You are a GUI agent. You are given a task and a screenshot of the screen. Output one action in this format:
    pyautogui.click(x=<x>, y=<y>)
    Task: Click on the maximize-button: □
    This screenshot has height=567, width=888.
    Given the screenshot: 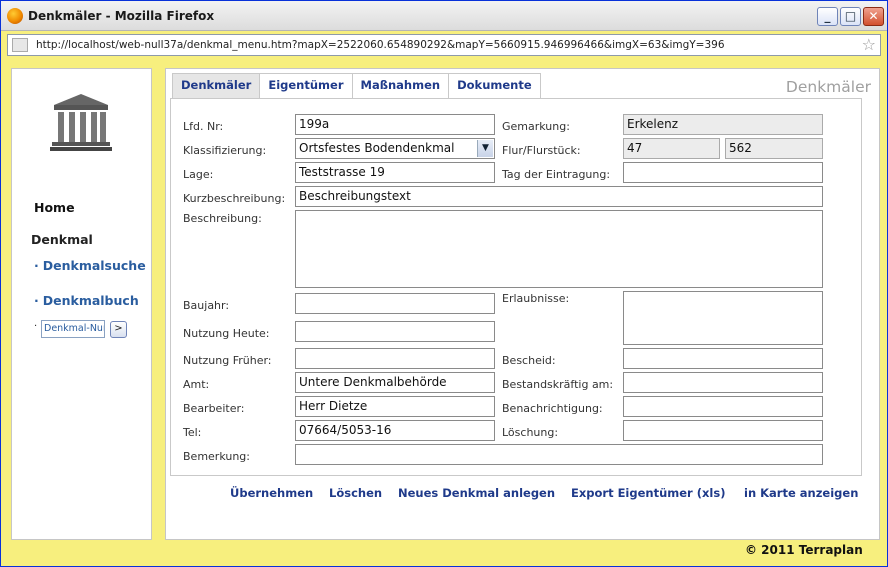 What is the action you would take?
    pyautogui.click(x=850, y=16)
    